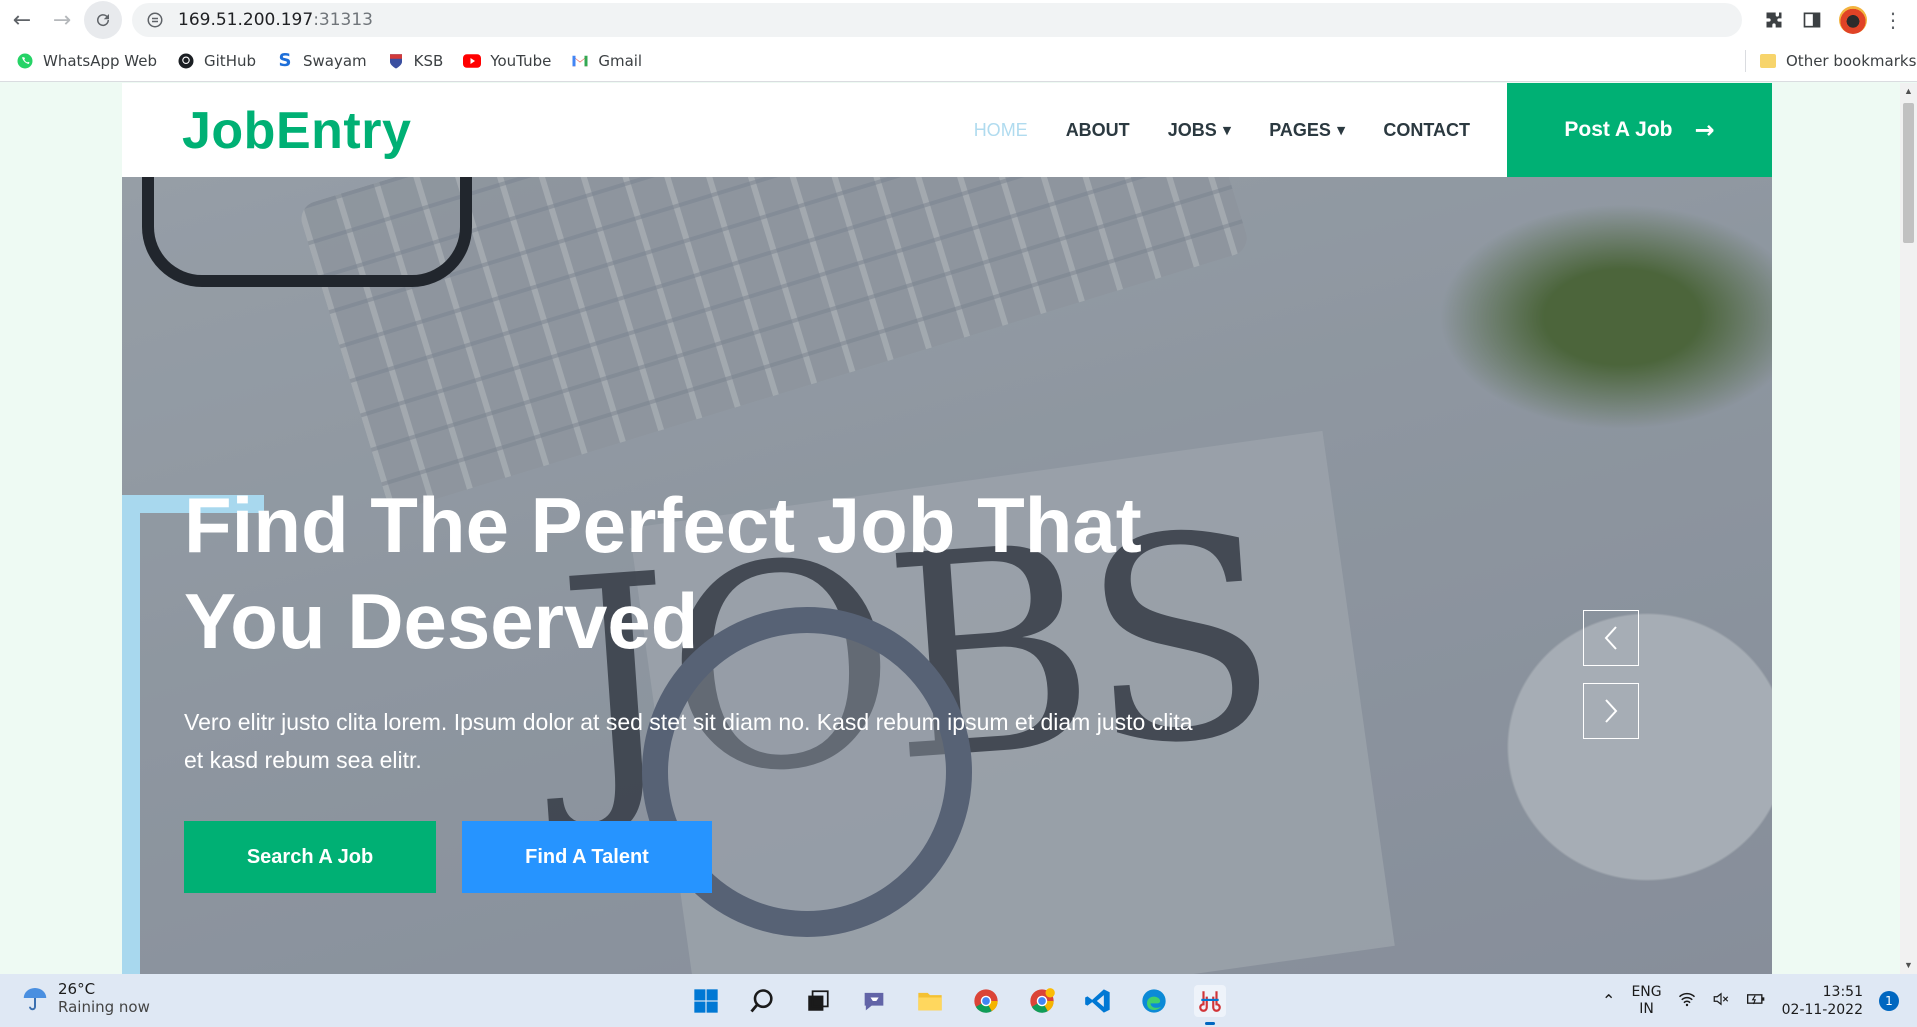  What do you see at coordinates (1851, 61) in the screenshot?
I see `other-bookmarks-label: Other bookmarks` at bounding box center [1851, 61].